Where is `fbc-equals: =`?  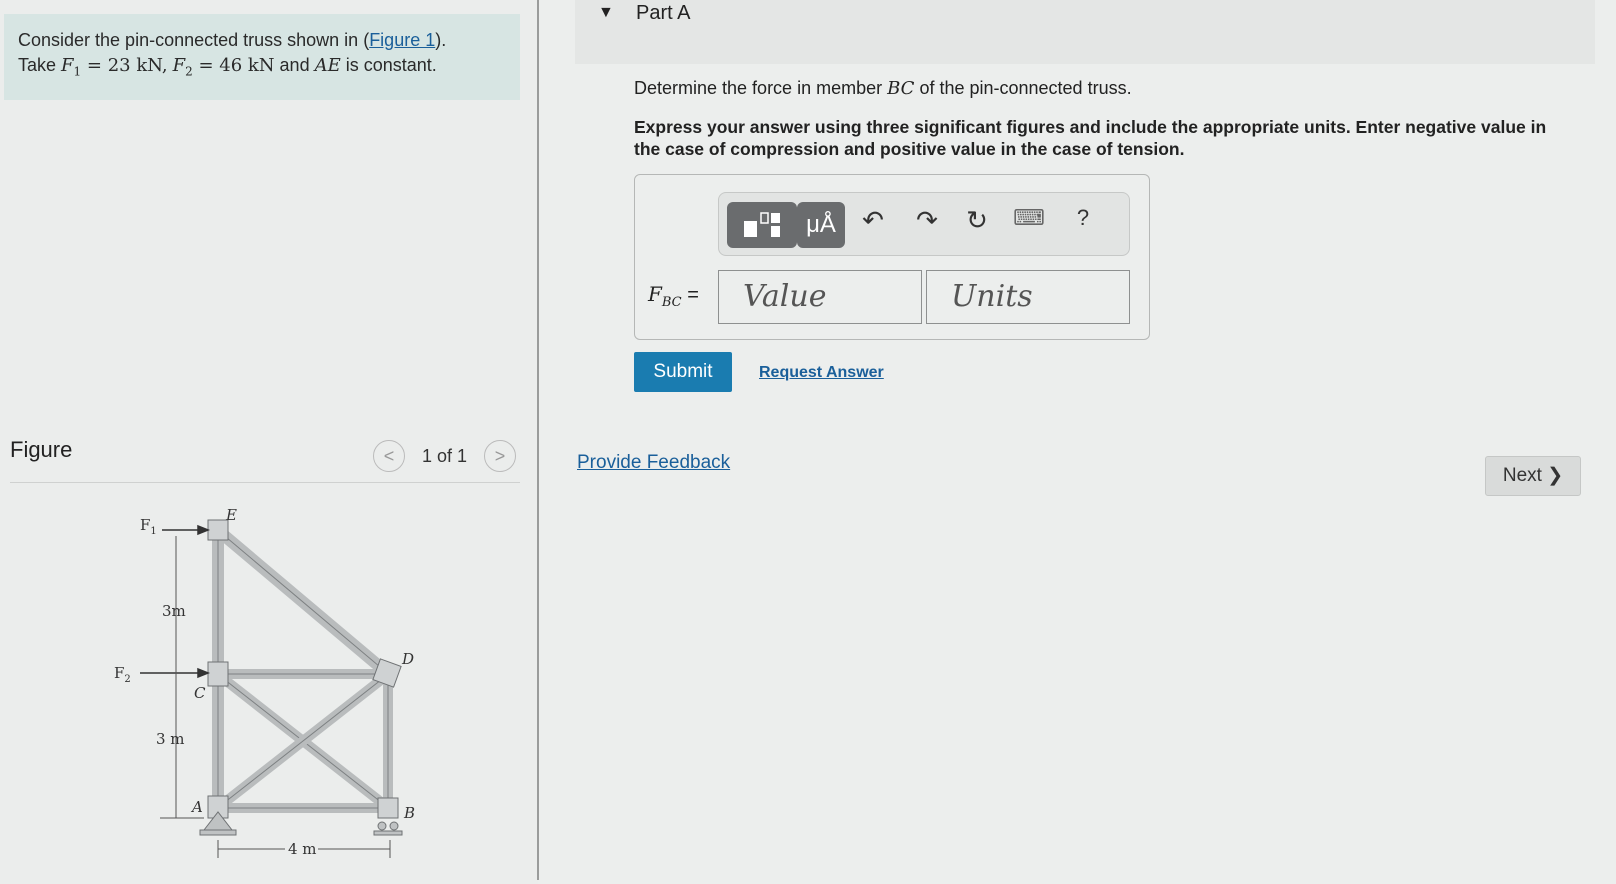
fbc-equals: = is located at coordinates (690, 295).